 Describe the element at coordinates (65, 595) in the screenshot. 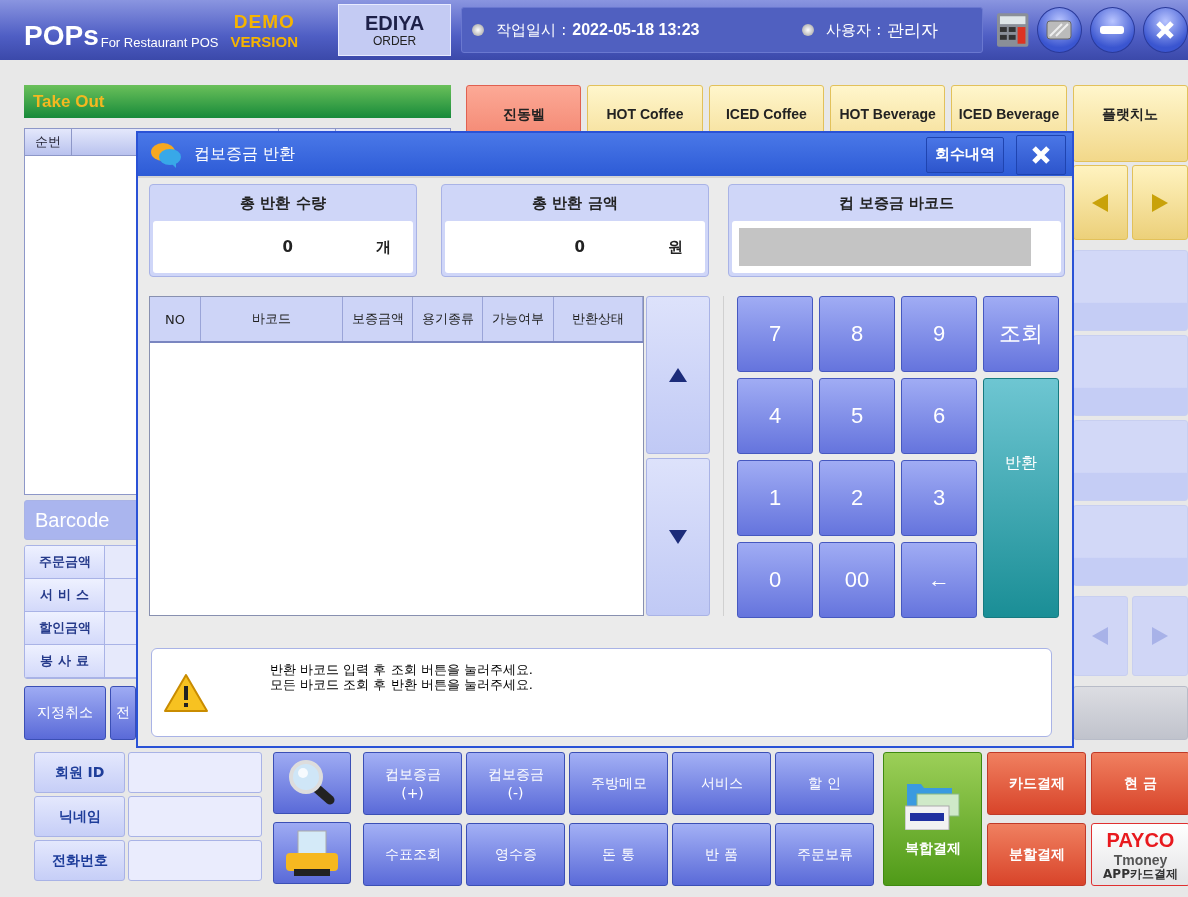

I see `summary-label: 서 비 스` at that location.